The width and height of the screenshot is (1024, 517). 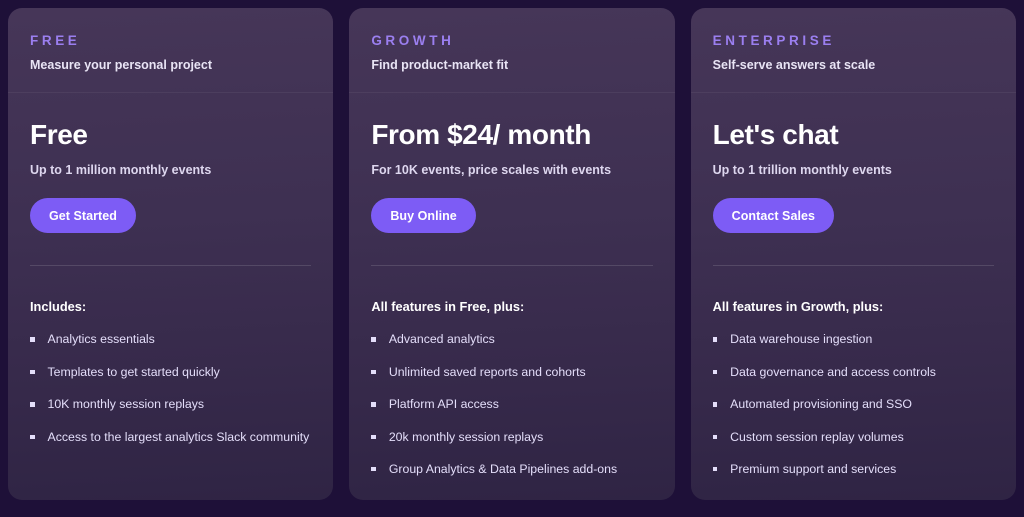 What do you see at coordinates (443, 404) in the screenshot?
I see `feature-label: Platform API access` at bounding box center [443, 404].